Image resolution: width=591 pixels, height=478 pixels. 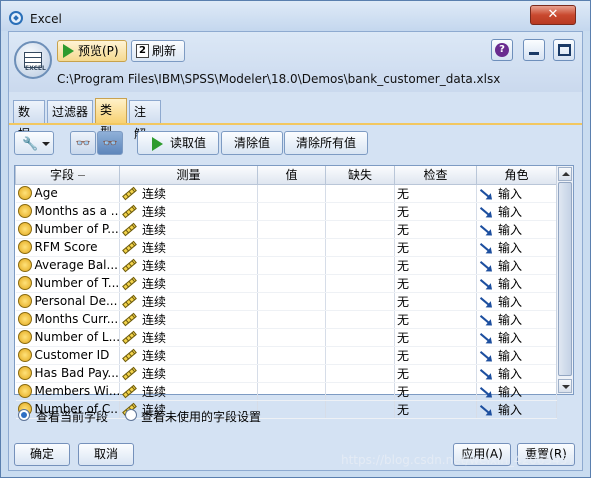 What do you see at coordinates (565, 386) in the screenshot?
I see `scroll-down-arrow-icon` at bounding box center [565, 386].